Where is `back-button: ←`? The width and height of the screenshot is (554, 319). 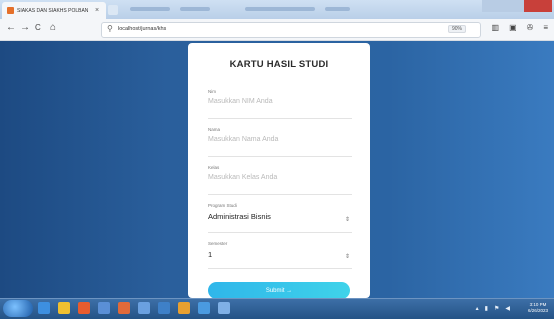
back-button: ← is located at coordinates (11, 27).